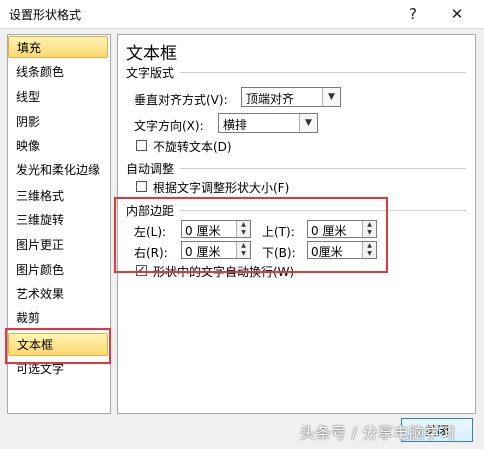  Describe the element at coordinates (58, 97) in the screenshot. I see `sidebar-item-line-style: 线型` at that location.